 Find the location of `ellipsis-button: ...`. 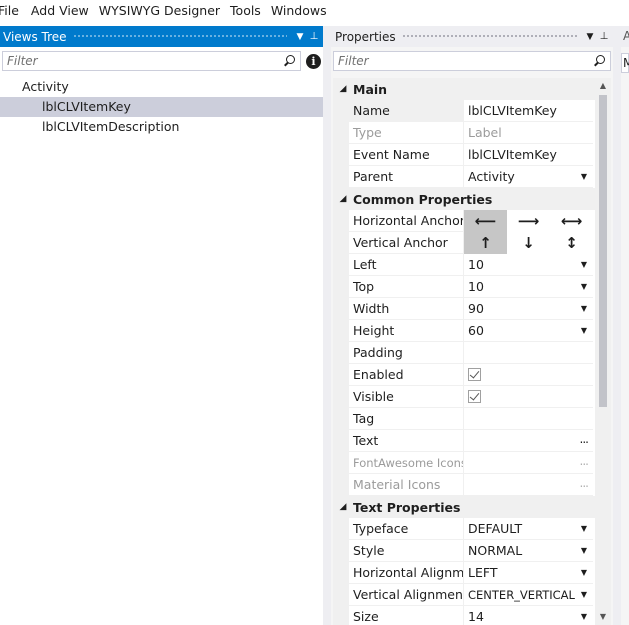

ellipsis-button: ... is located at coordinates (585, 439).